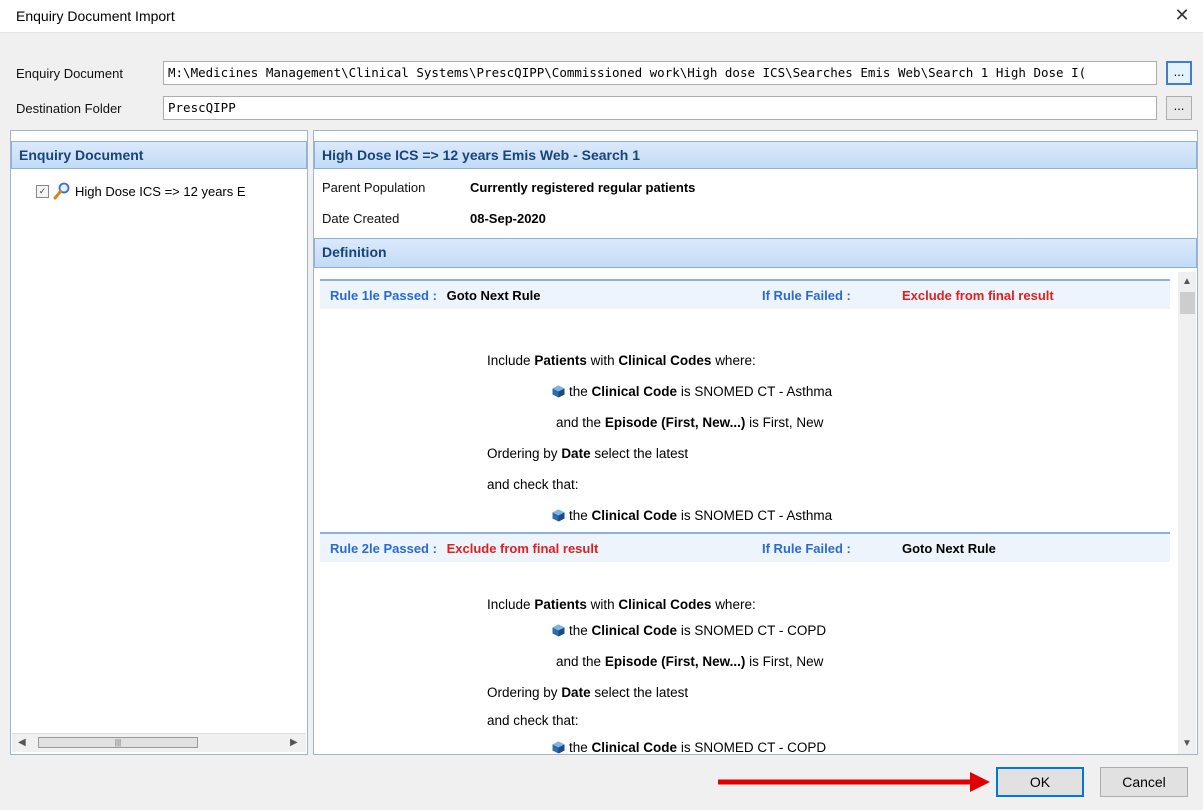 The image size is (1203, 810). What do you see at coordinates (689, 747) in the screenshot?
I see `rule-2-check-code-line: the Clinical Code is SNOMED CT - COPD` at bounding box center [689, 747].